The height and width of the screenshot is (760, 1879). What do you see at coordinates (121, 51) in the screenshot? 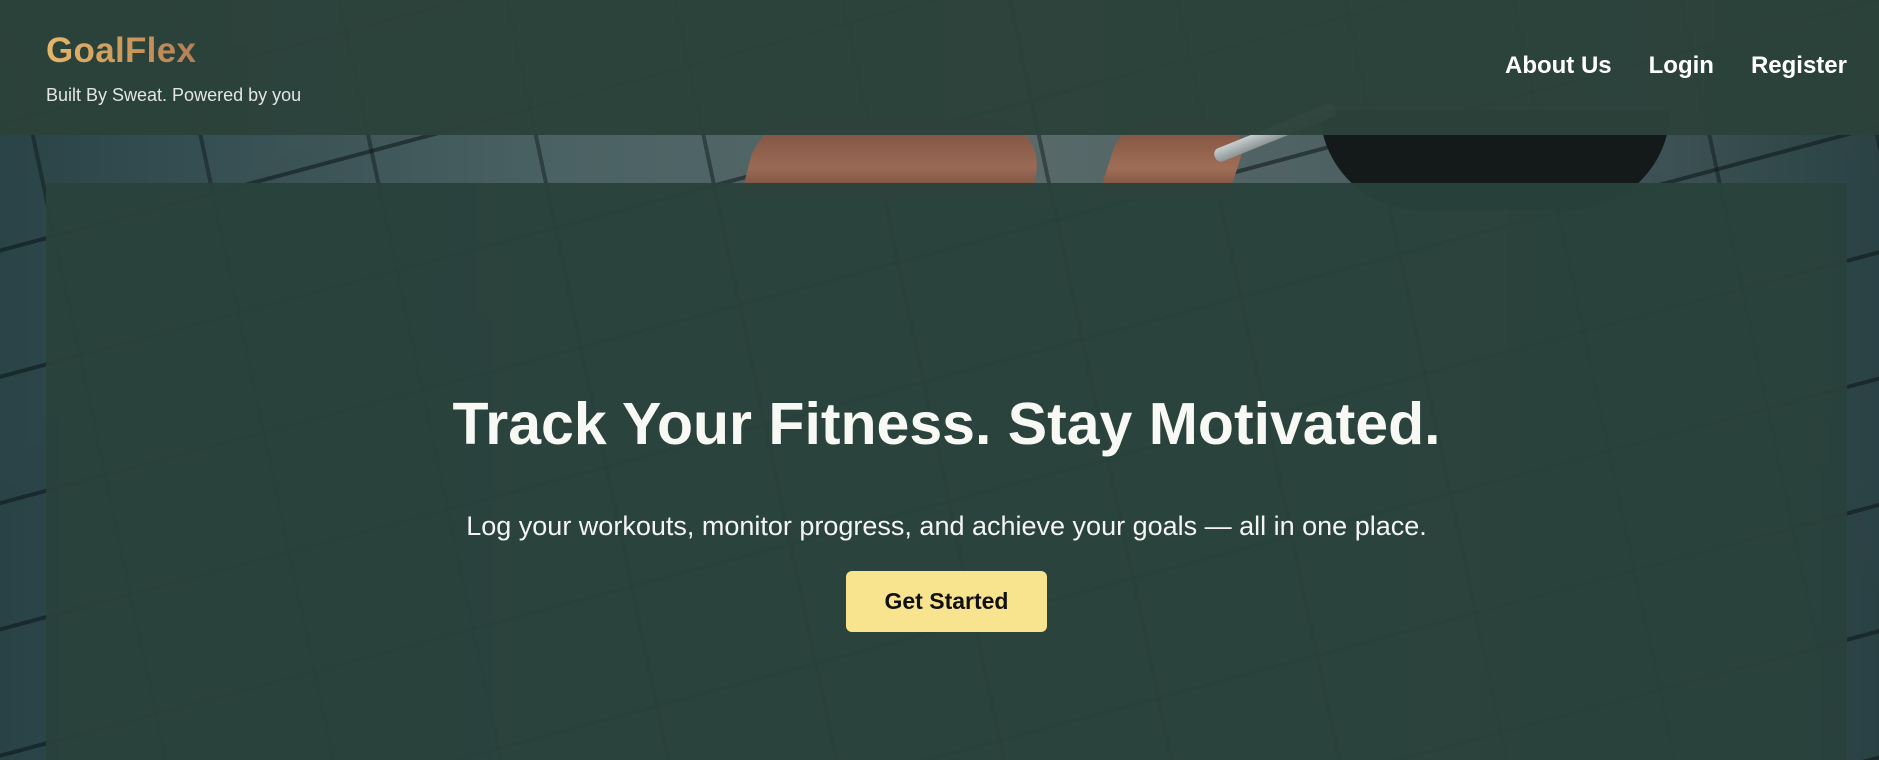
I see `brand-logo: GoalFlex` at bounding box center [121, 51].